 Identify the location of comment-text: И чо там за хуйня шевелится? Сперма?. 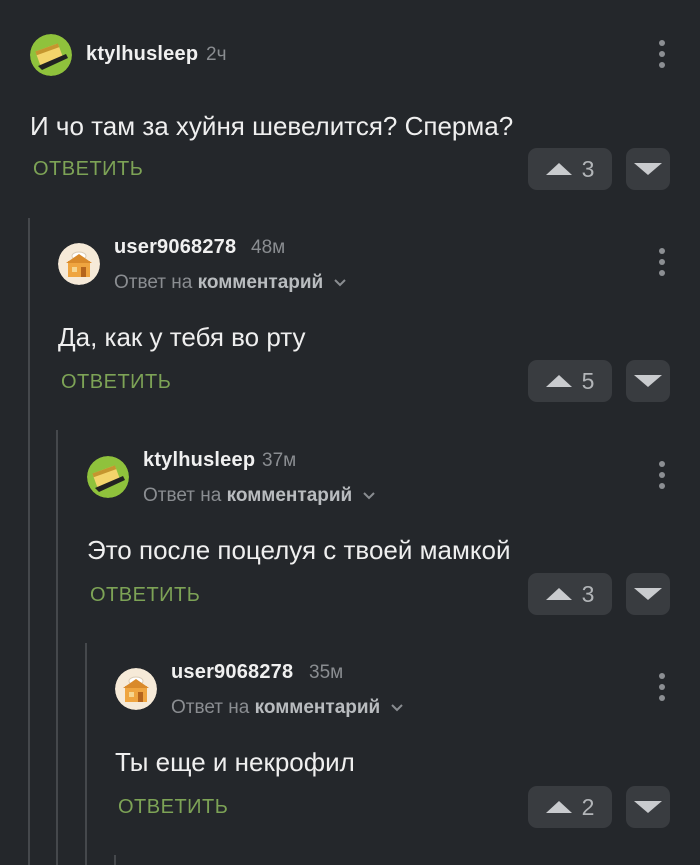
(272, 126).